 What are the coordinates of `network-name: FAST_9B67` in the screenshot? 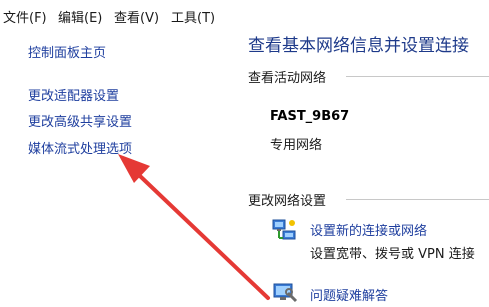 It's located at (310, 116).